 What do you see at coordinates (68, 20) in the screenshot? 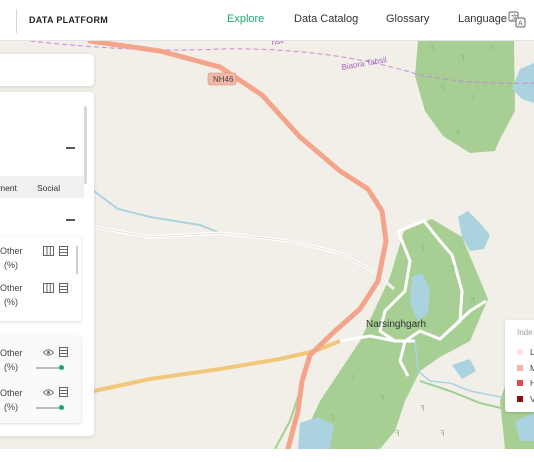
I see `brand-title: DATA PLATFORM` at bounding box center [68, 20].